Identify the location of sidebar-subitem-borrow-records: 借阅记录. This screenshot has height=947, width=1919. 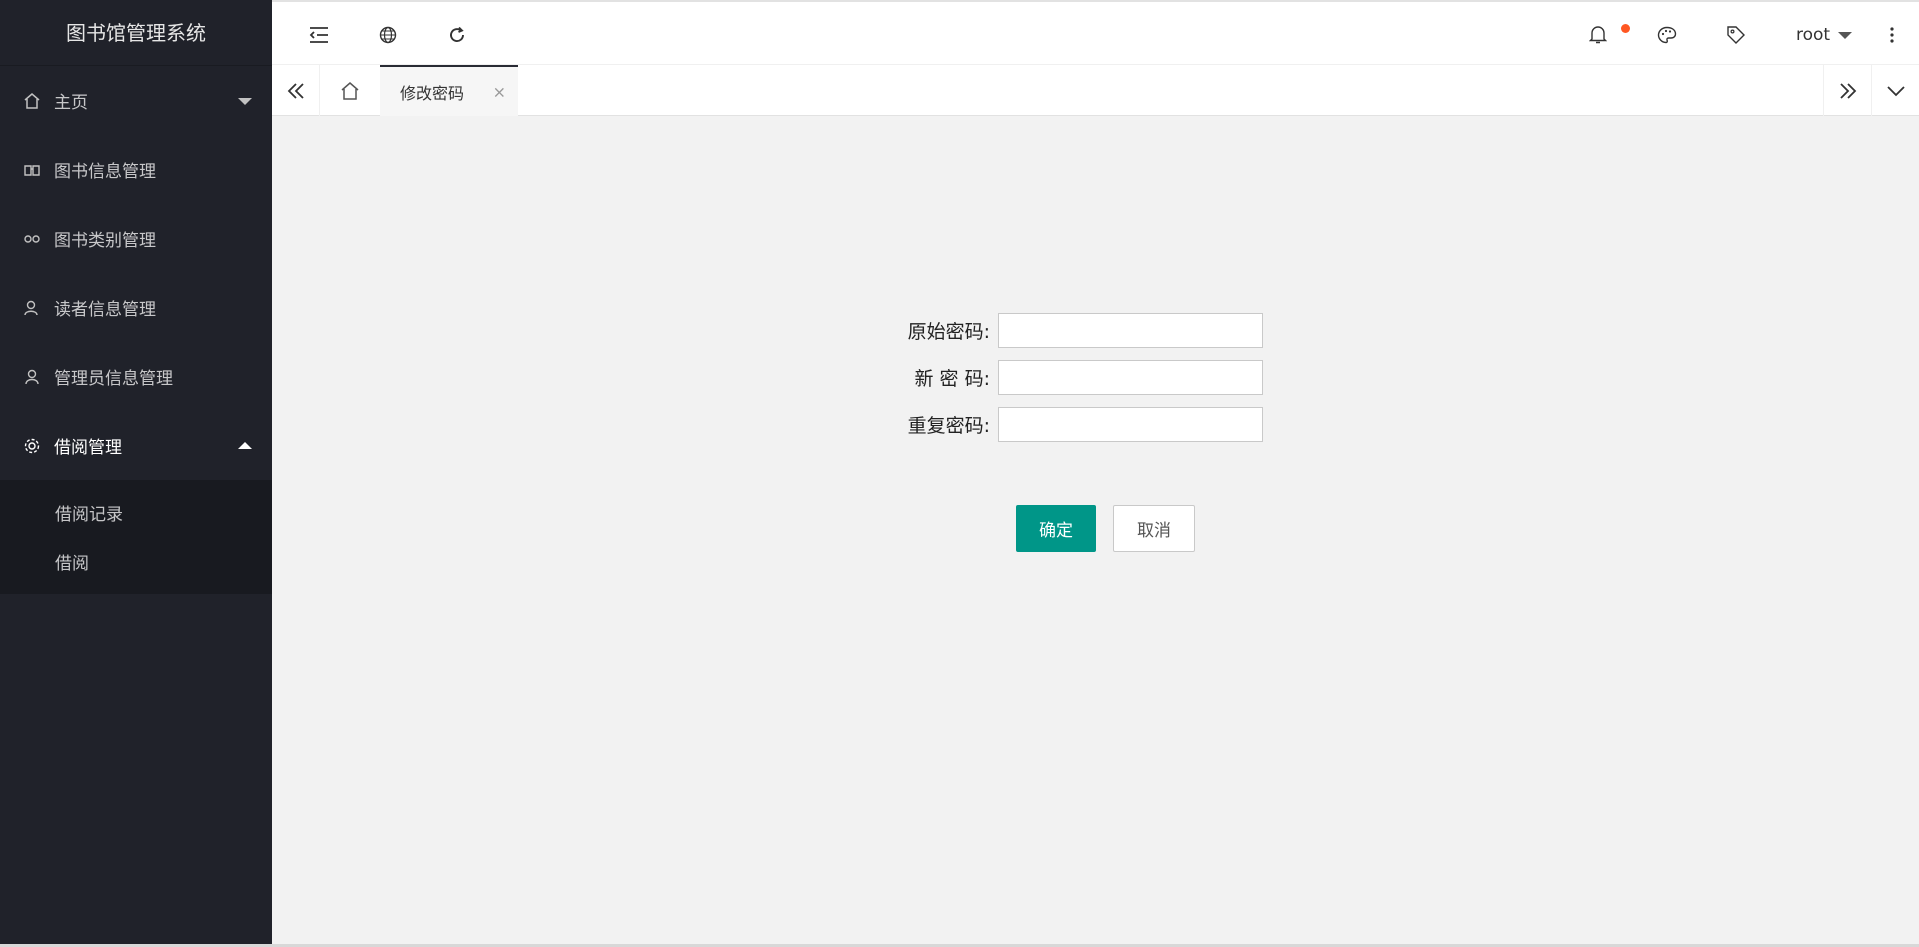
(136, 512).